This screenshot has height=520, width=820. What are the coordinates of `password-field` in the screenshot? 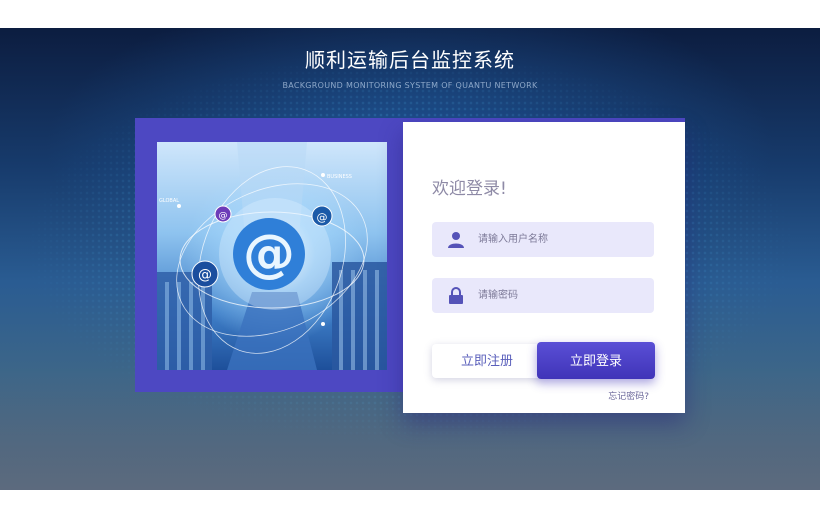 It's located at (543, 295).